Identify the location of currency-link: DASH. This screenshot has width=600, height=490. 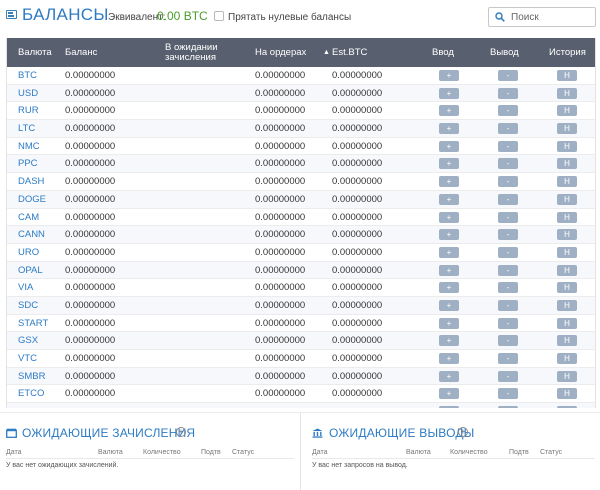
(31, 181).